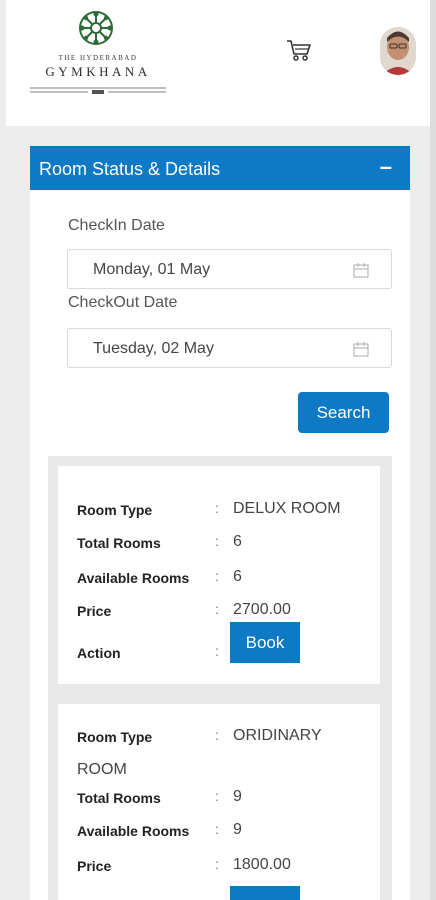 The width and height of the screenshot is (436, 900). What do you see at coordinates (229, 348) in the screenshot?
I see `checkout-date-field: Tuesday, 02 May` at bounding box center [229, 348].